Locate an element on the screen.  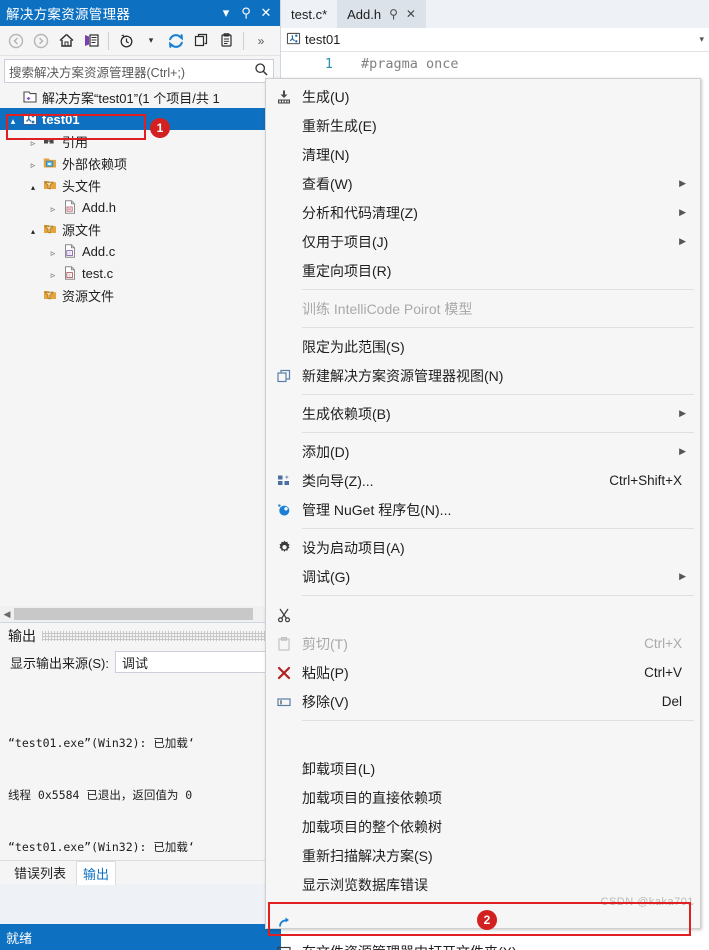
menu-item-label: 查看(W) is located at coordinates (327, 183).